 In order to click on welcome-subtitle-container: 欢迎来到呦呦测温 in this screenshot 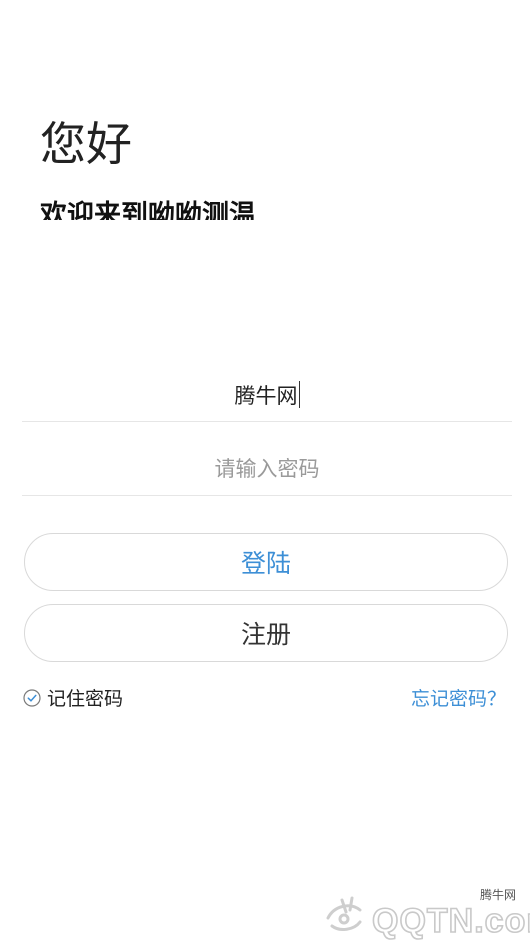, I will do `click(205, 208)`.